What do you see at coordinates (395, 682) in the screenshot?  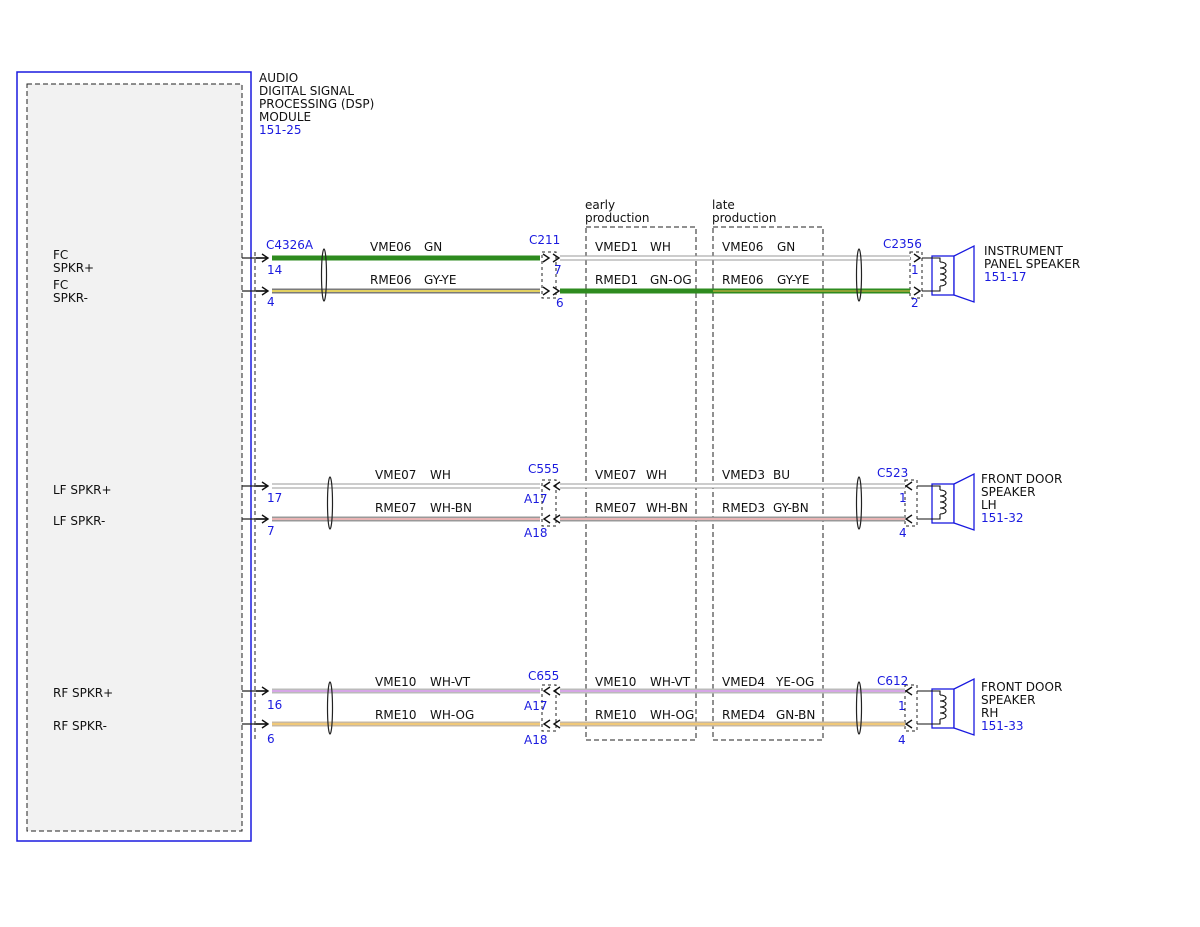 I see `circuit-rf-pos-seg1: VME10` at bounding box center [395, 682].